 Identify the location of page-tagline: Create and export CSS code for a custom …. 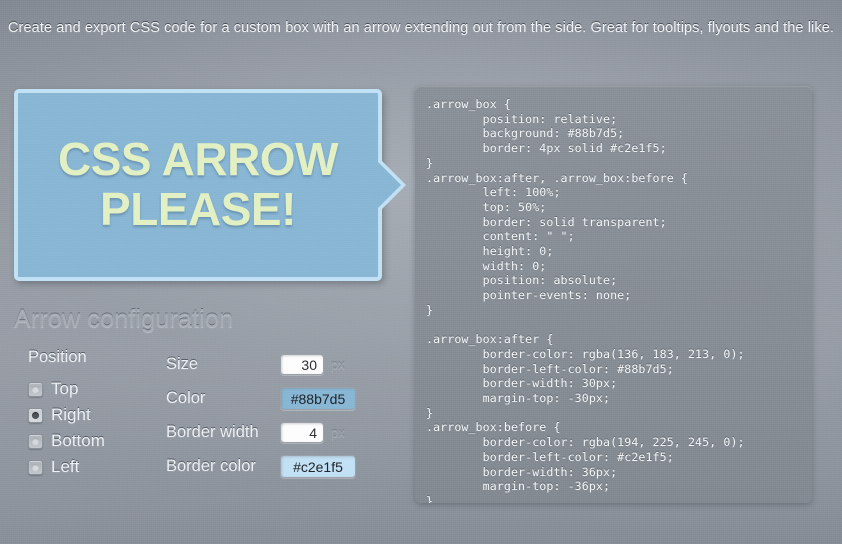
(421, 28).